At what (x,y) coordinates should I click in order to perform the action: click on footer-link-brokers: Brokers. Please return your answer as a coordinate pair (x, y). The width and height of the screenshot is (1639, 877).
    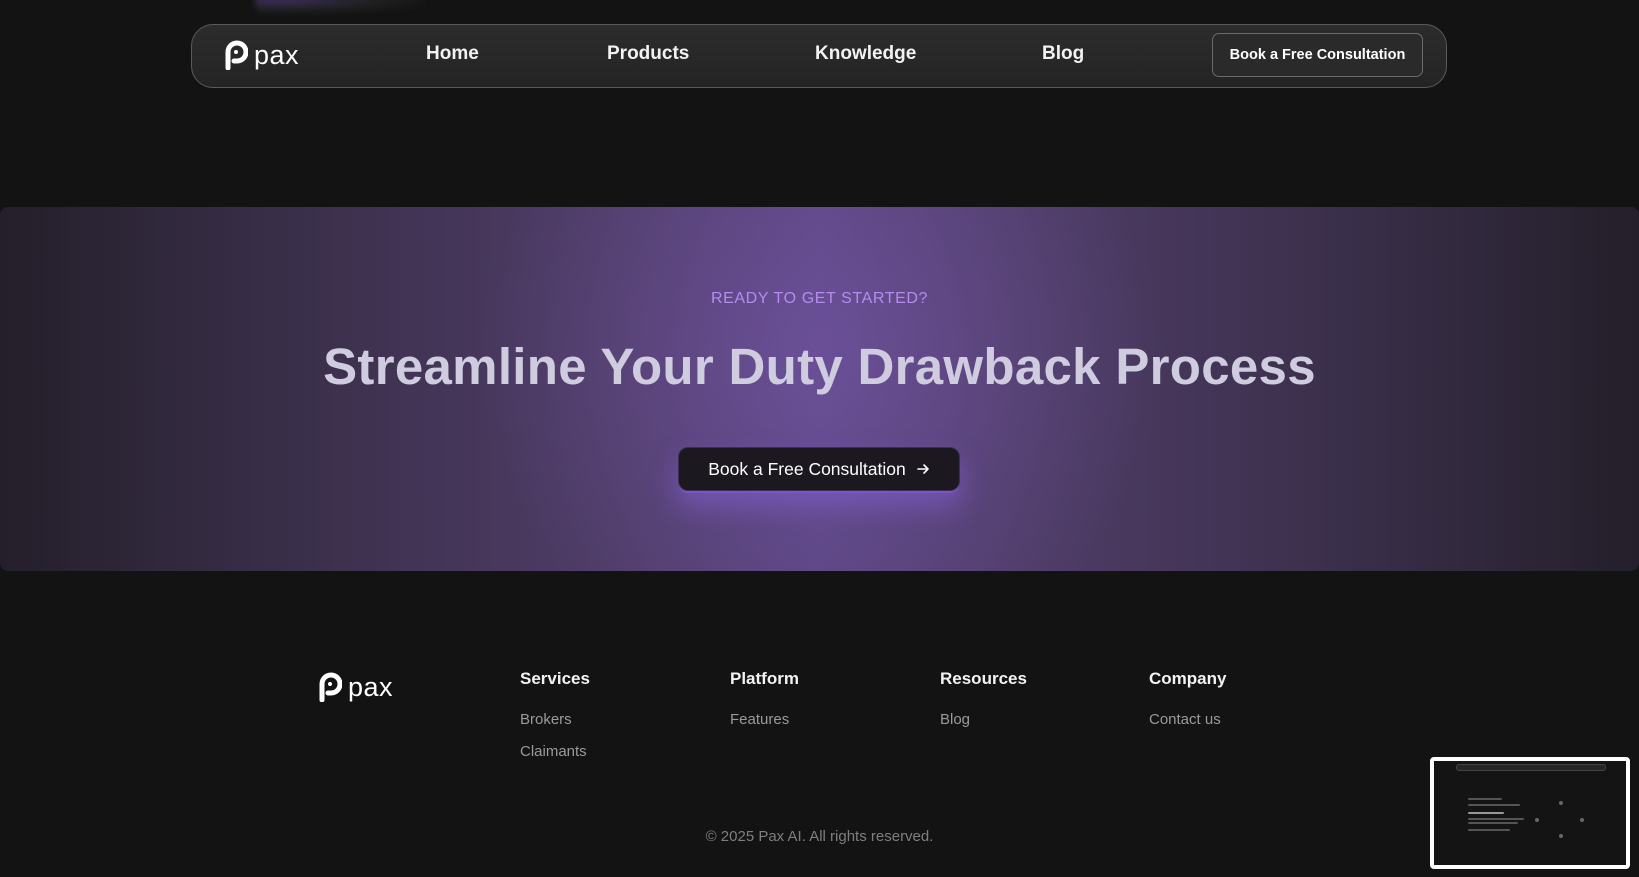
    Looking at the image, I should click on (546, 719).